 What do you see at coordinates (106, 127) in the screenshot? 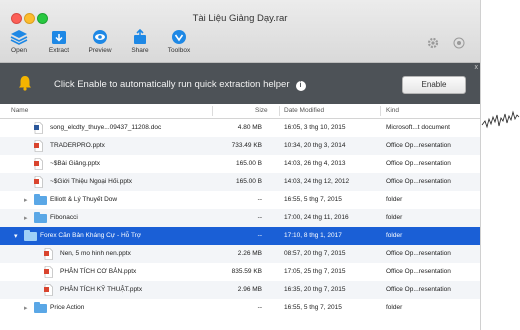
I see `file-name: song_elcdty_thuye...09437_11208.doc` at bounding box center [106, 127].